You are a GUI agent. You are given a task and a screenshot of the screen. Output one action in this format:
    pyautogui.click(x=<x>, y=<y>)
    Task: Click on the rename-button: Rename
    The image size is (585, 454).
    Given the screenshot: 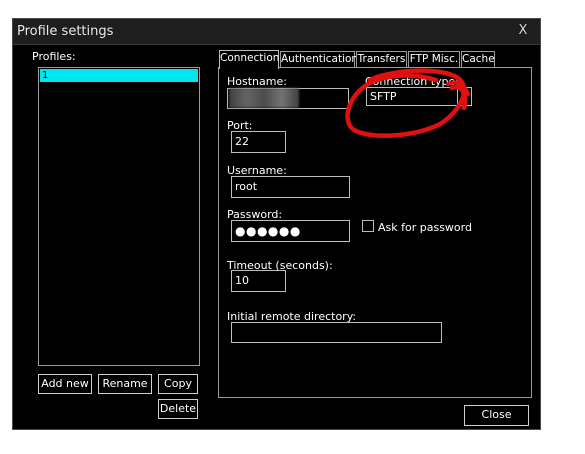 What is the action you would take?
    pyautogui.click(x=125, y=384)
    